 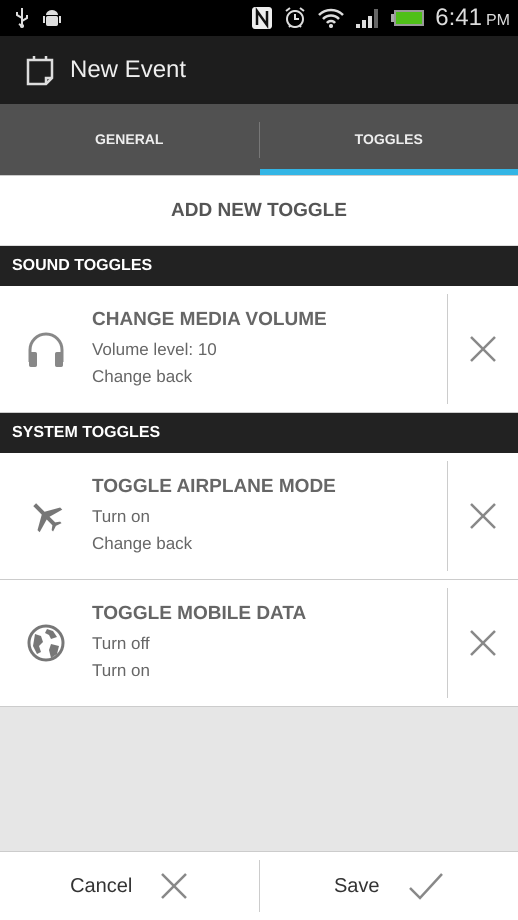 What do you see at coordinates (295, 18) in the screenshot?
I see `alarm-clock-icon` at bounding box center [295, 18].